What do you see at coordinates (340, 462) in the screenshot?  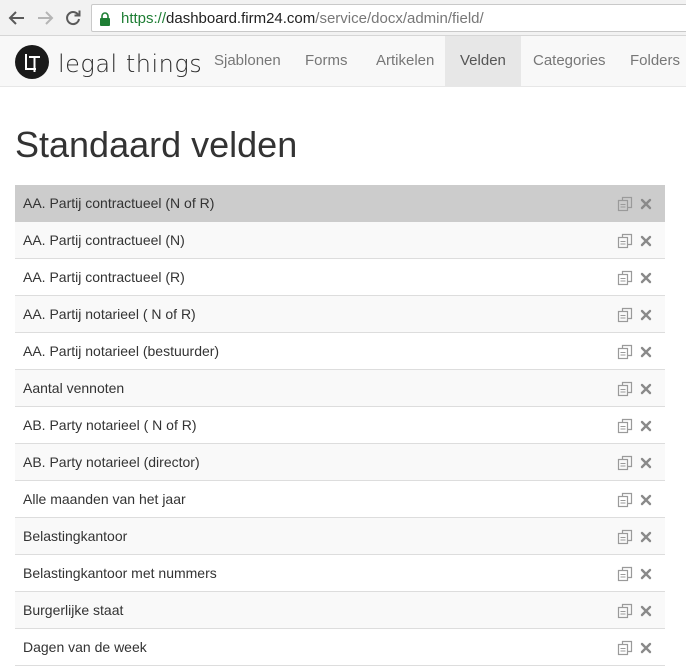 I see `list-item: AB. Party notarieel (director)` at bounding box center [340, 462].